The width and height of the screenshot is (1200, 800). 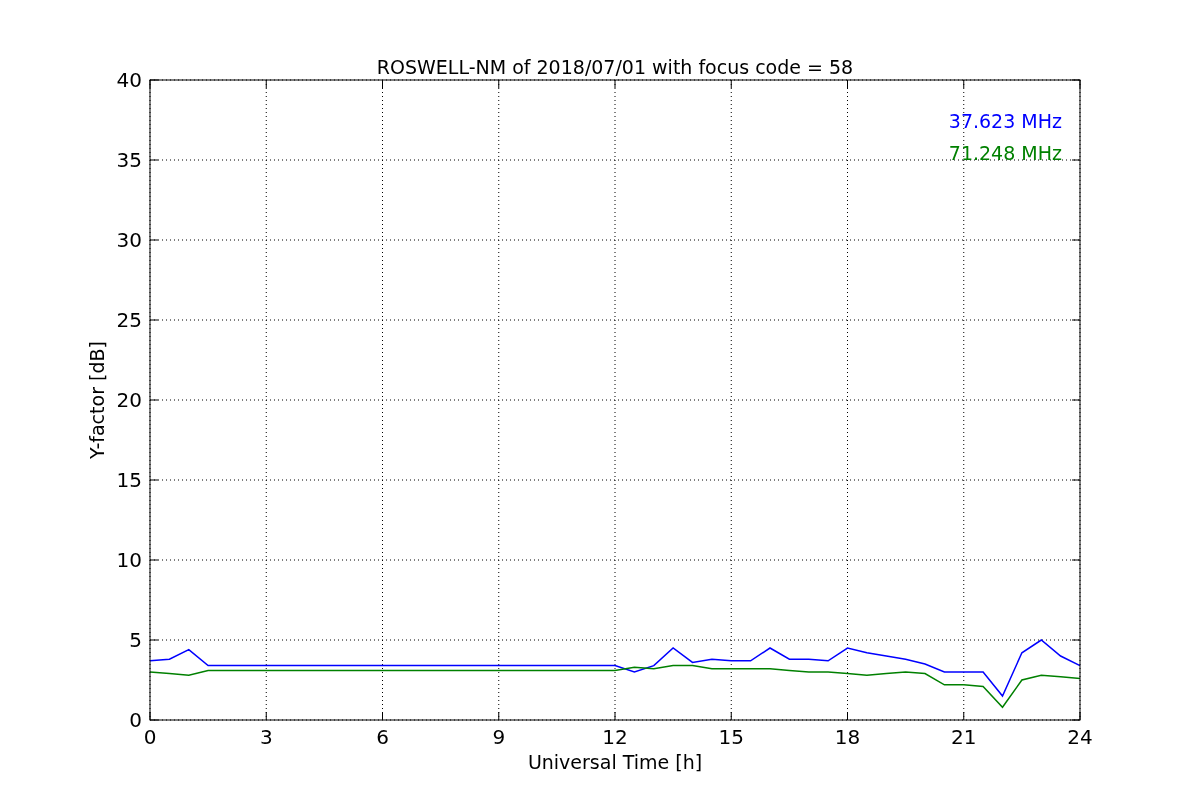 I want to click on tick-label: 25, so click(x=129, y=320).